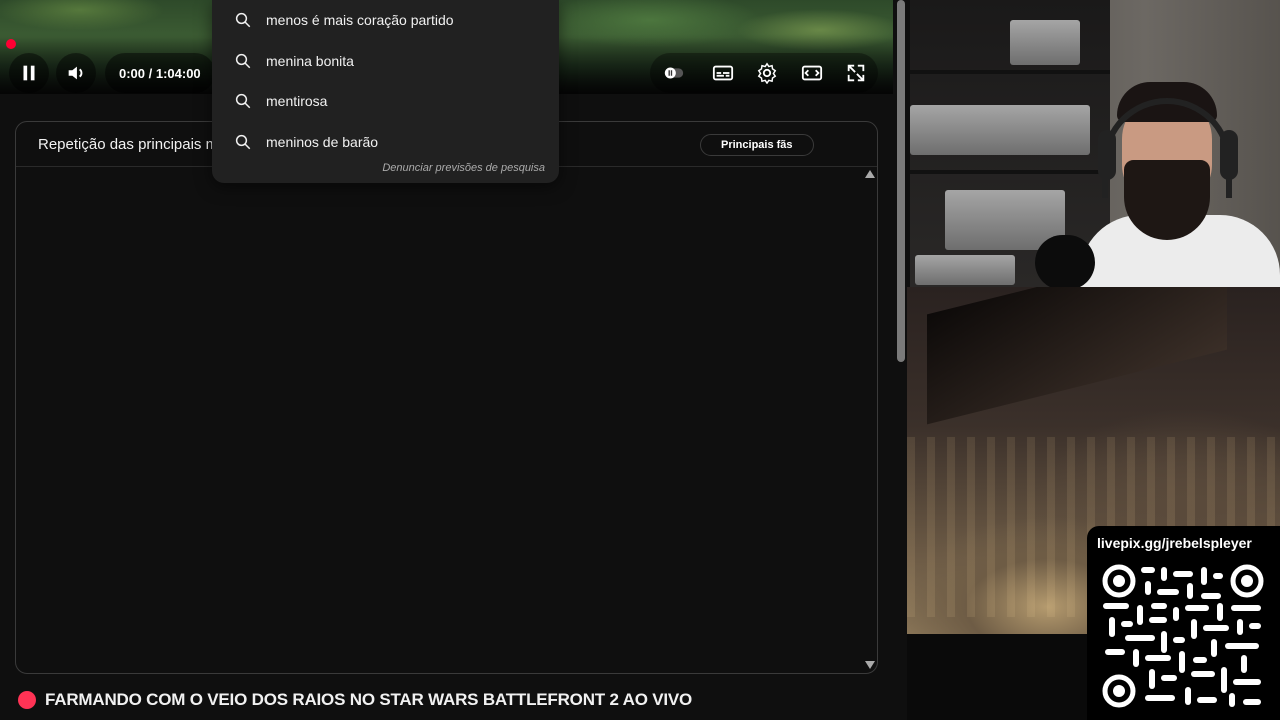 This screenshot has width=1280, height=720. Describe the element at coordinates (856, 73) in the screenshot. I see `fullscreen-icon` at that location.